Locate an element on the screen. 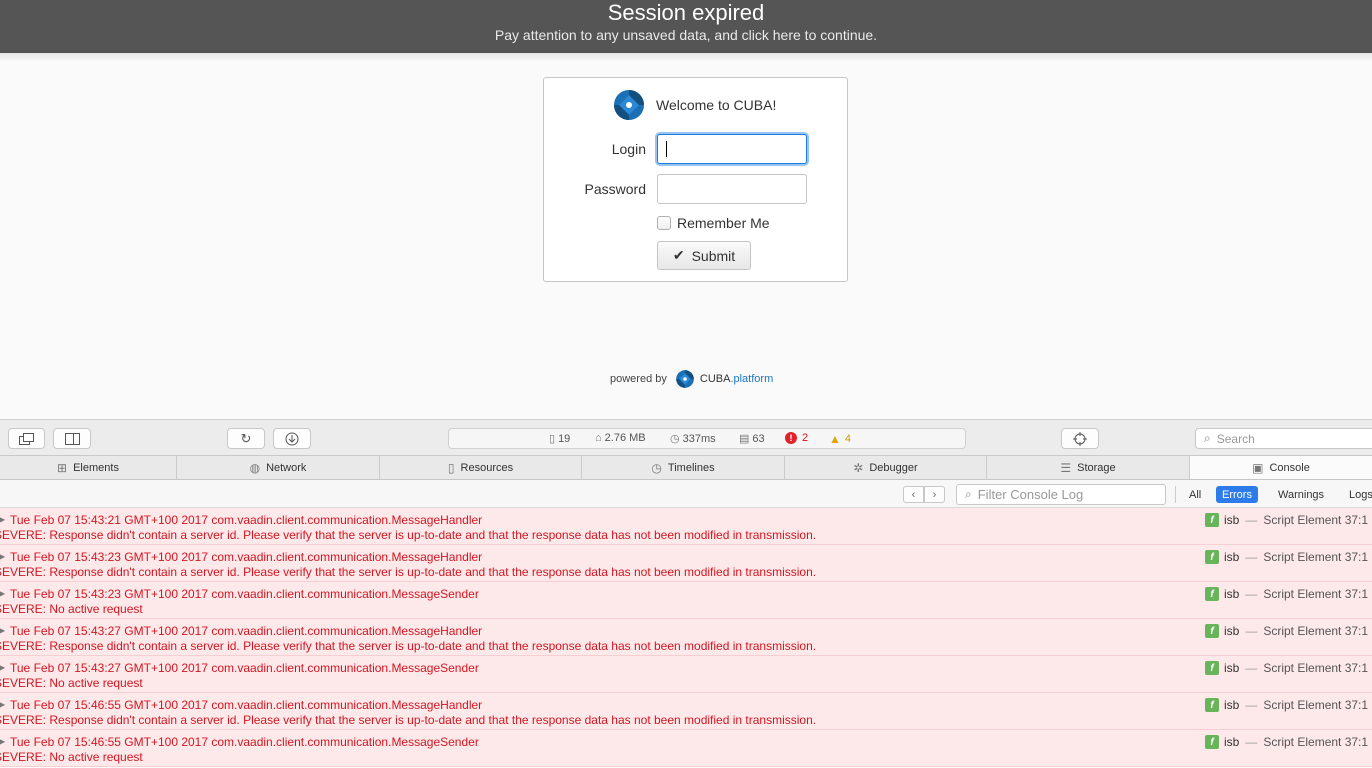 The image size is (1372, 768). previous-message-button: ‹ is located at coordinates (913, 494).